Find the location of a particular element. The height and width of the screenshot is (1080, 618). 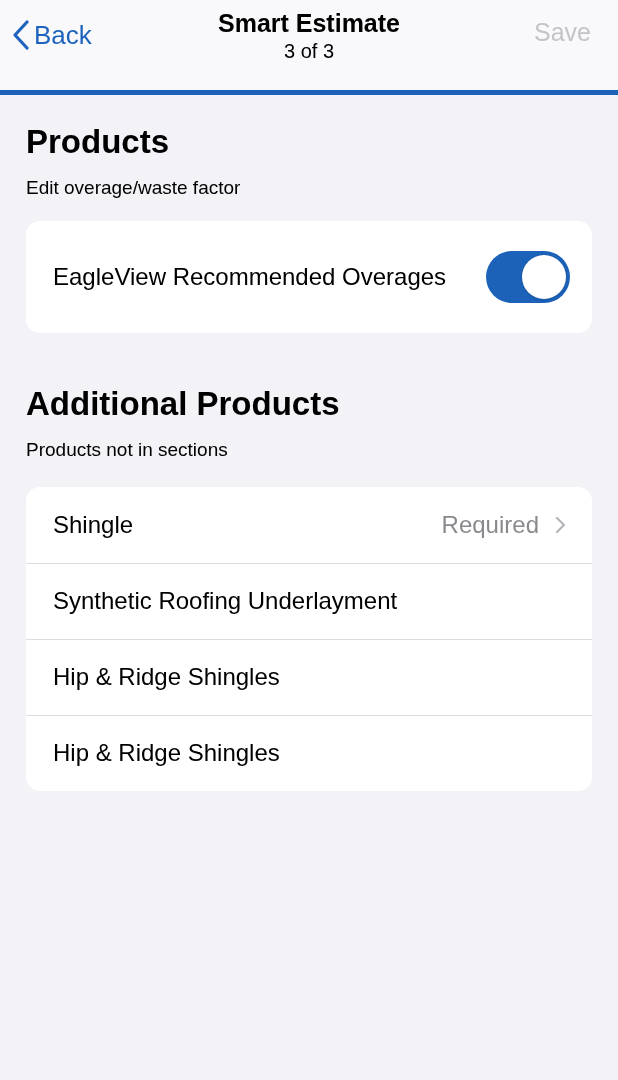

product-name: Synthetic Roofing Underlayment is located at coordinates (226, 601).